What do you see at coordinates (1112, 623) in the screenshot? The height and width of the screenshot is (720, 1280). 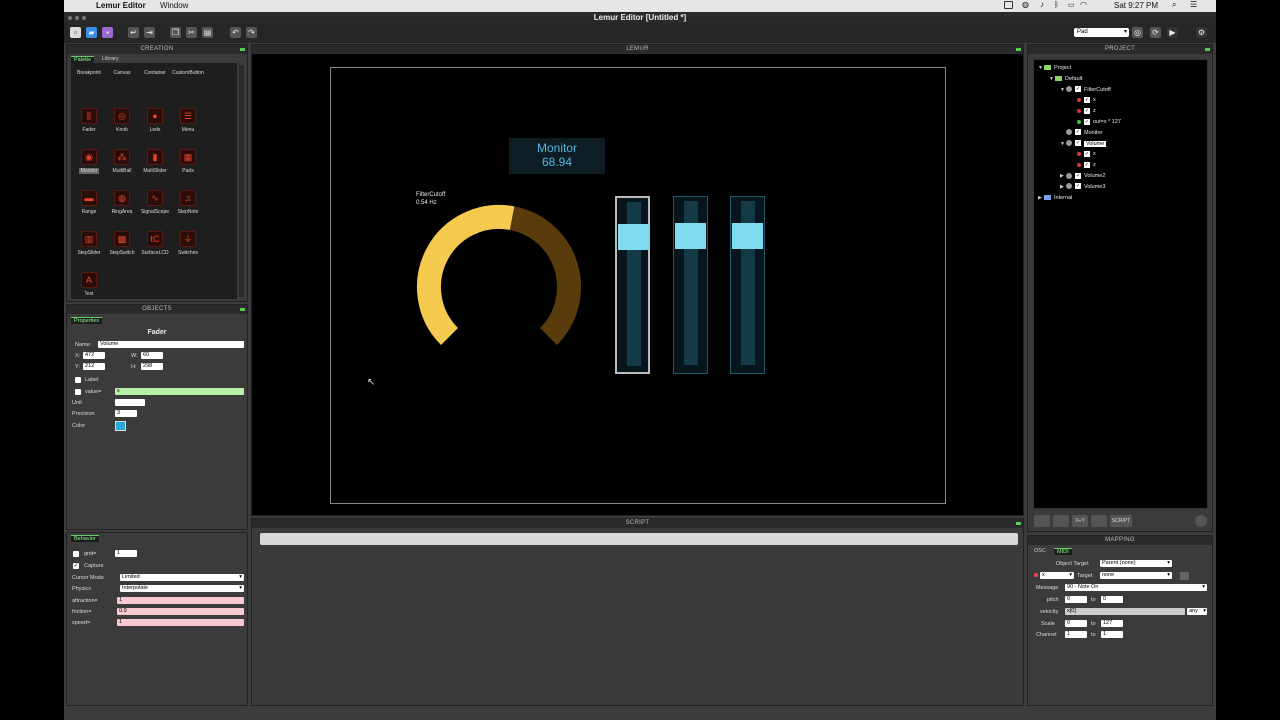 I see `scale-to-field: 127` at bounding box center [1112, 623].